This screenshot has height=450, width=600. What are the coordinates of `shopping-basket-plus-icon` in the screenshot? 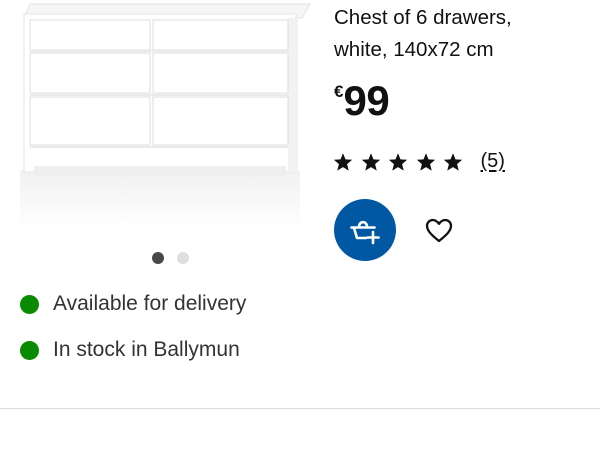 It's located at (365, 232).